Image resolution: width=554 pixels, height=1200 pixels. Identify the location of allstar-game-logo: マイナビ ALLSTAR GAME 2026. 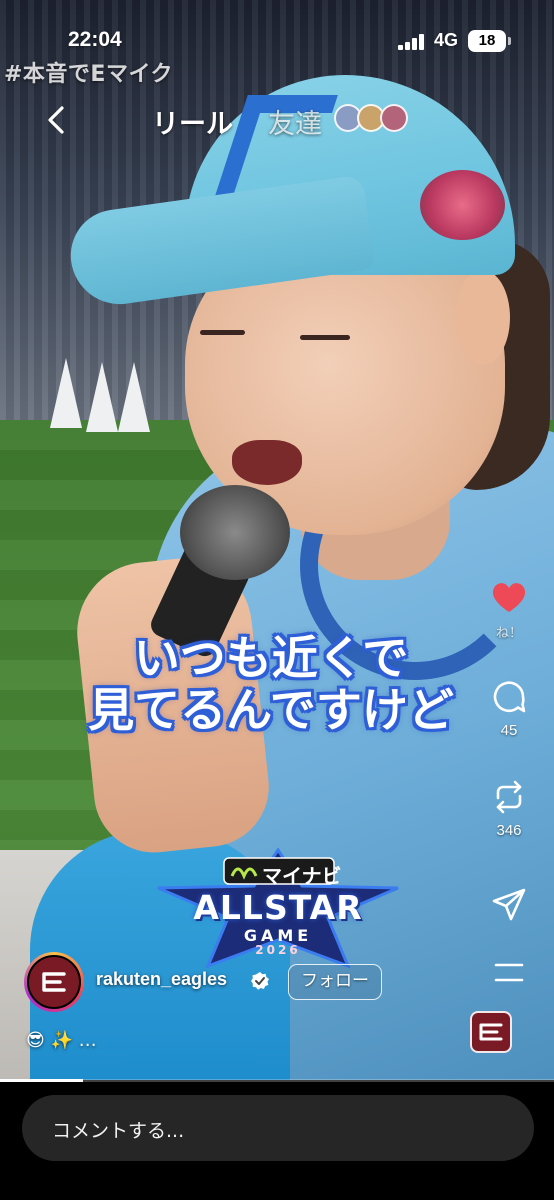
(278, 908).